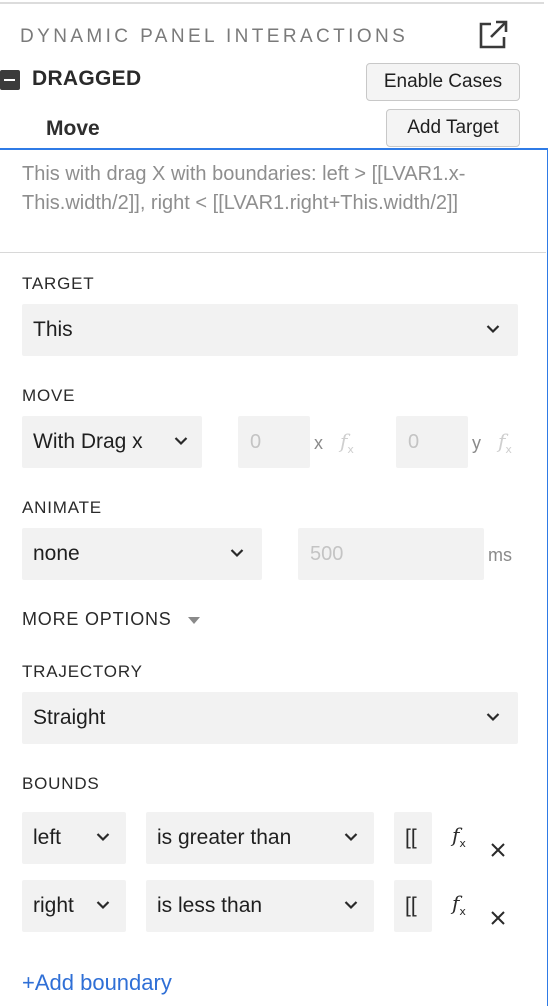 The height and width of the screenshot is (1006, 548). Describe the element at coordinates (87, 78) in the screenshot. I see `event-title: DRAGGED` at that location.